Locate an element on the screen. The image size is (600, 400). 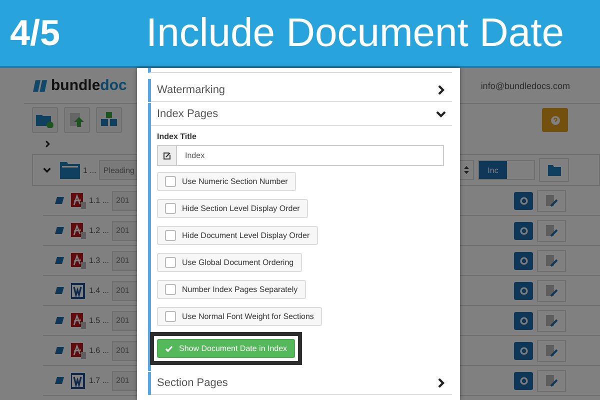
option-toggle-button: Hide Section Level Display Order is located at coordinates (232, 208).